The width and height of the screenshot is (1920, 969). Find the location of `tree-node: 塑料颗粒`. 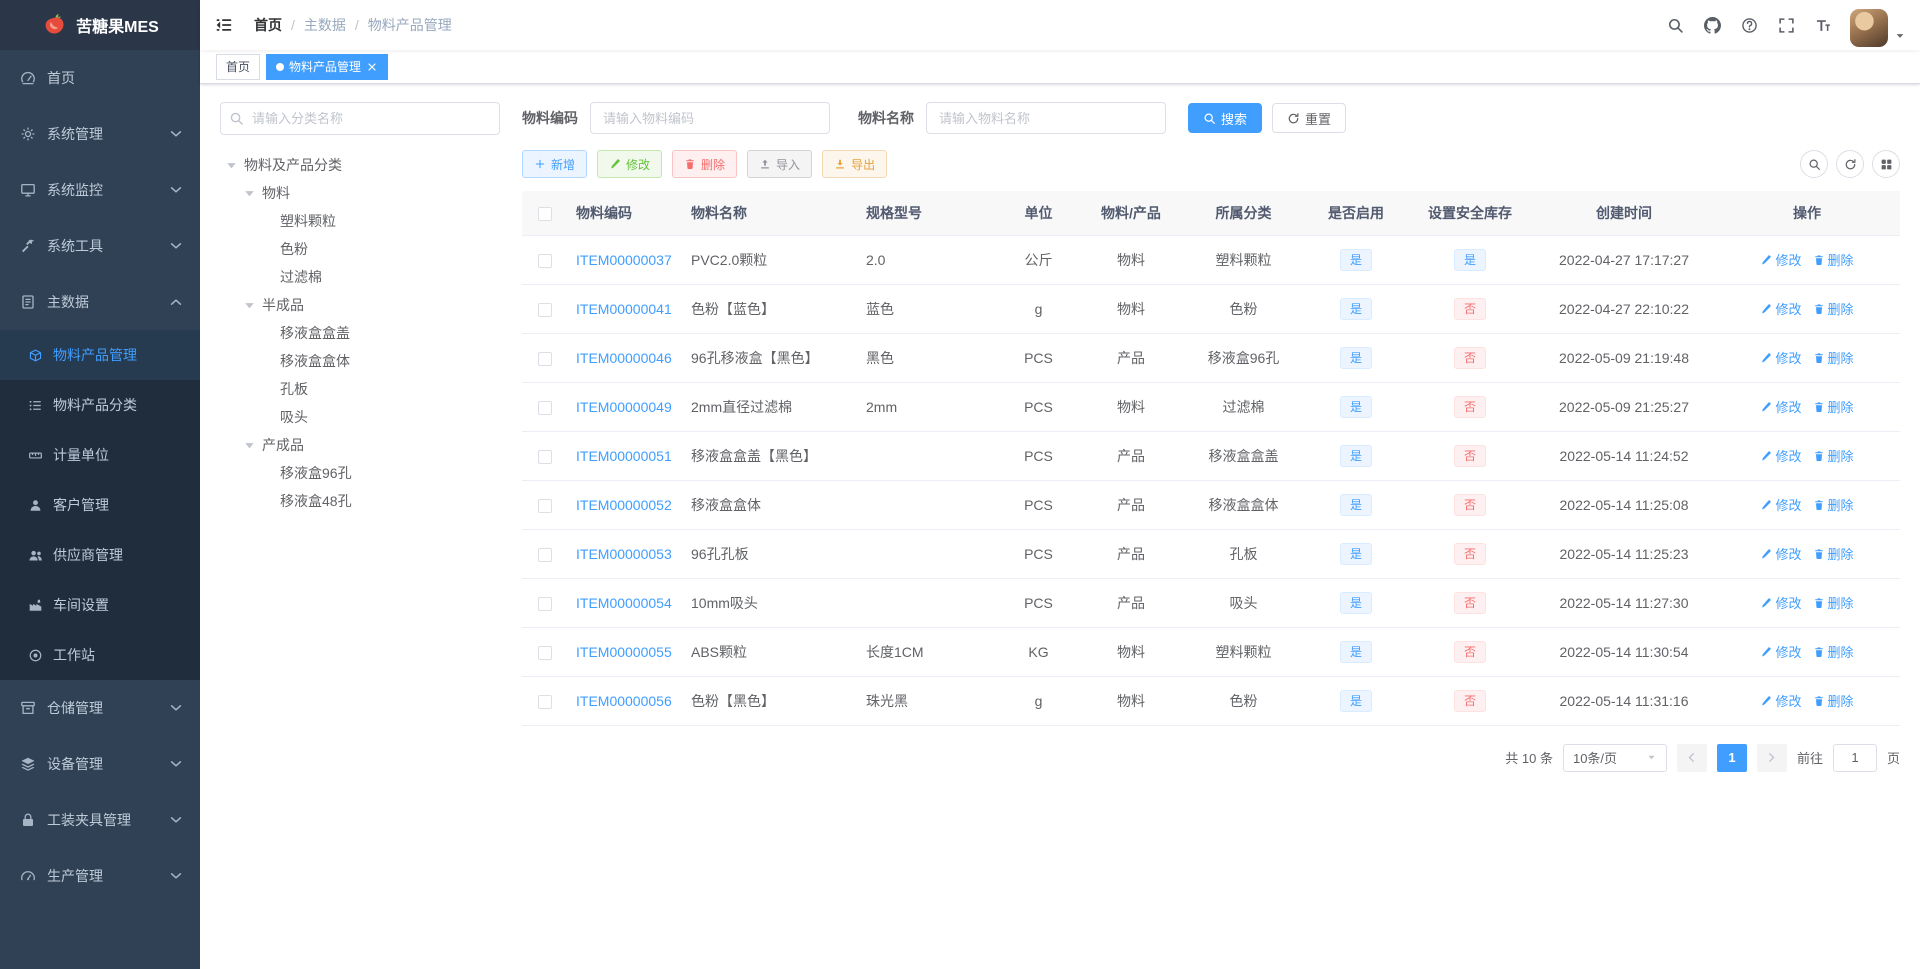

tree-node: 塑料颗粒 is located at coordinates (360, 221).